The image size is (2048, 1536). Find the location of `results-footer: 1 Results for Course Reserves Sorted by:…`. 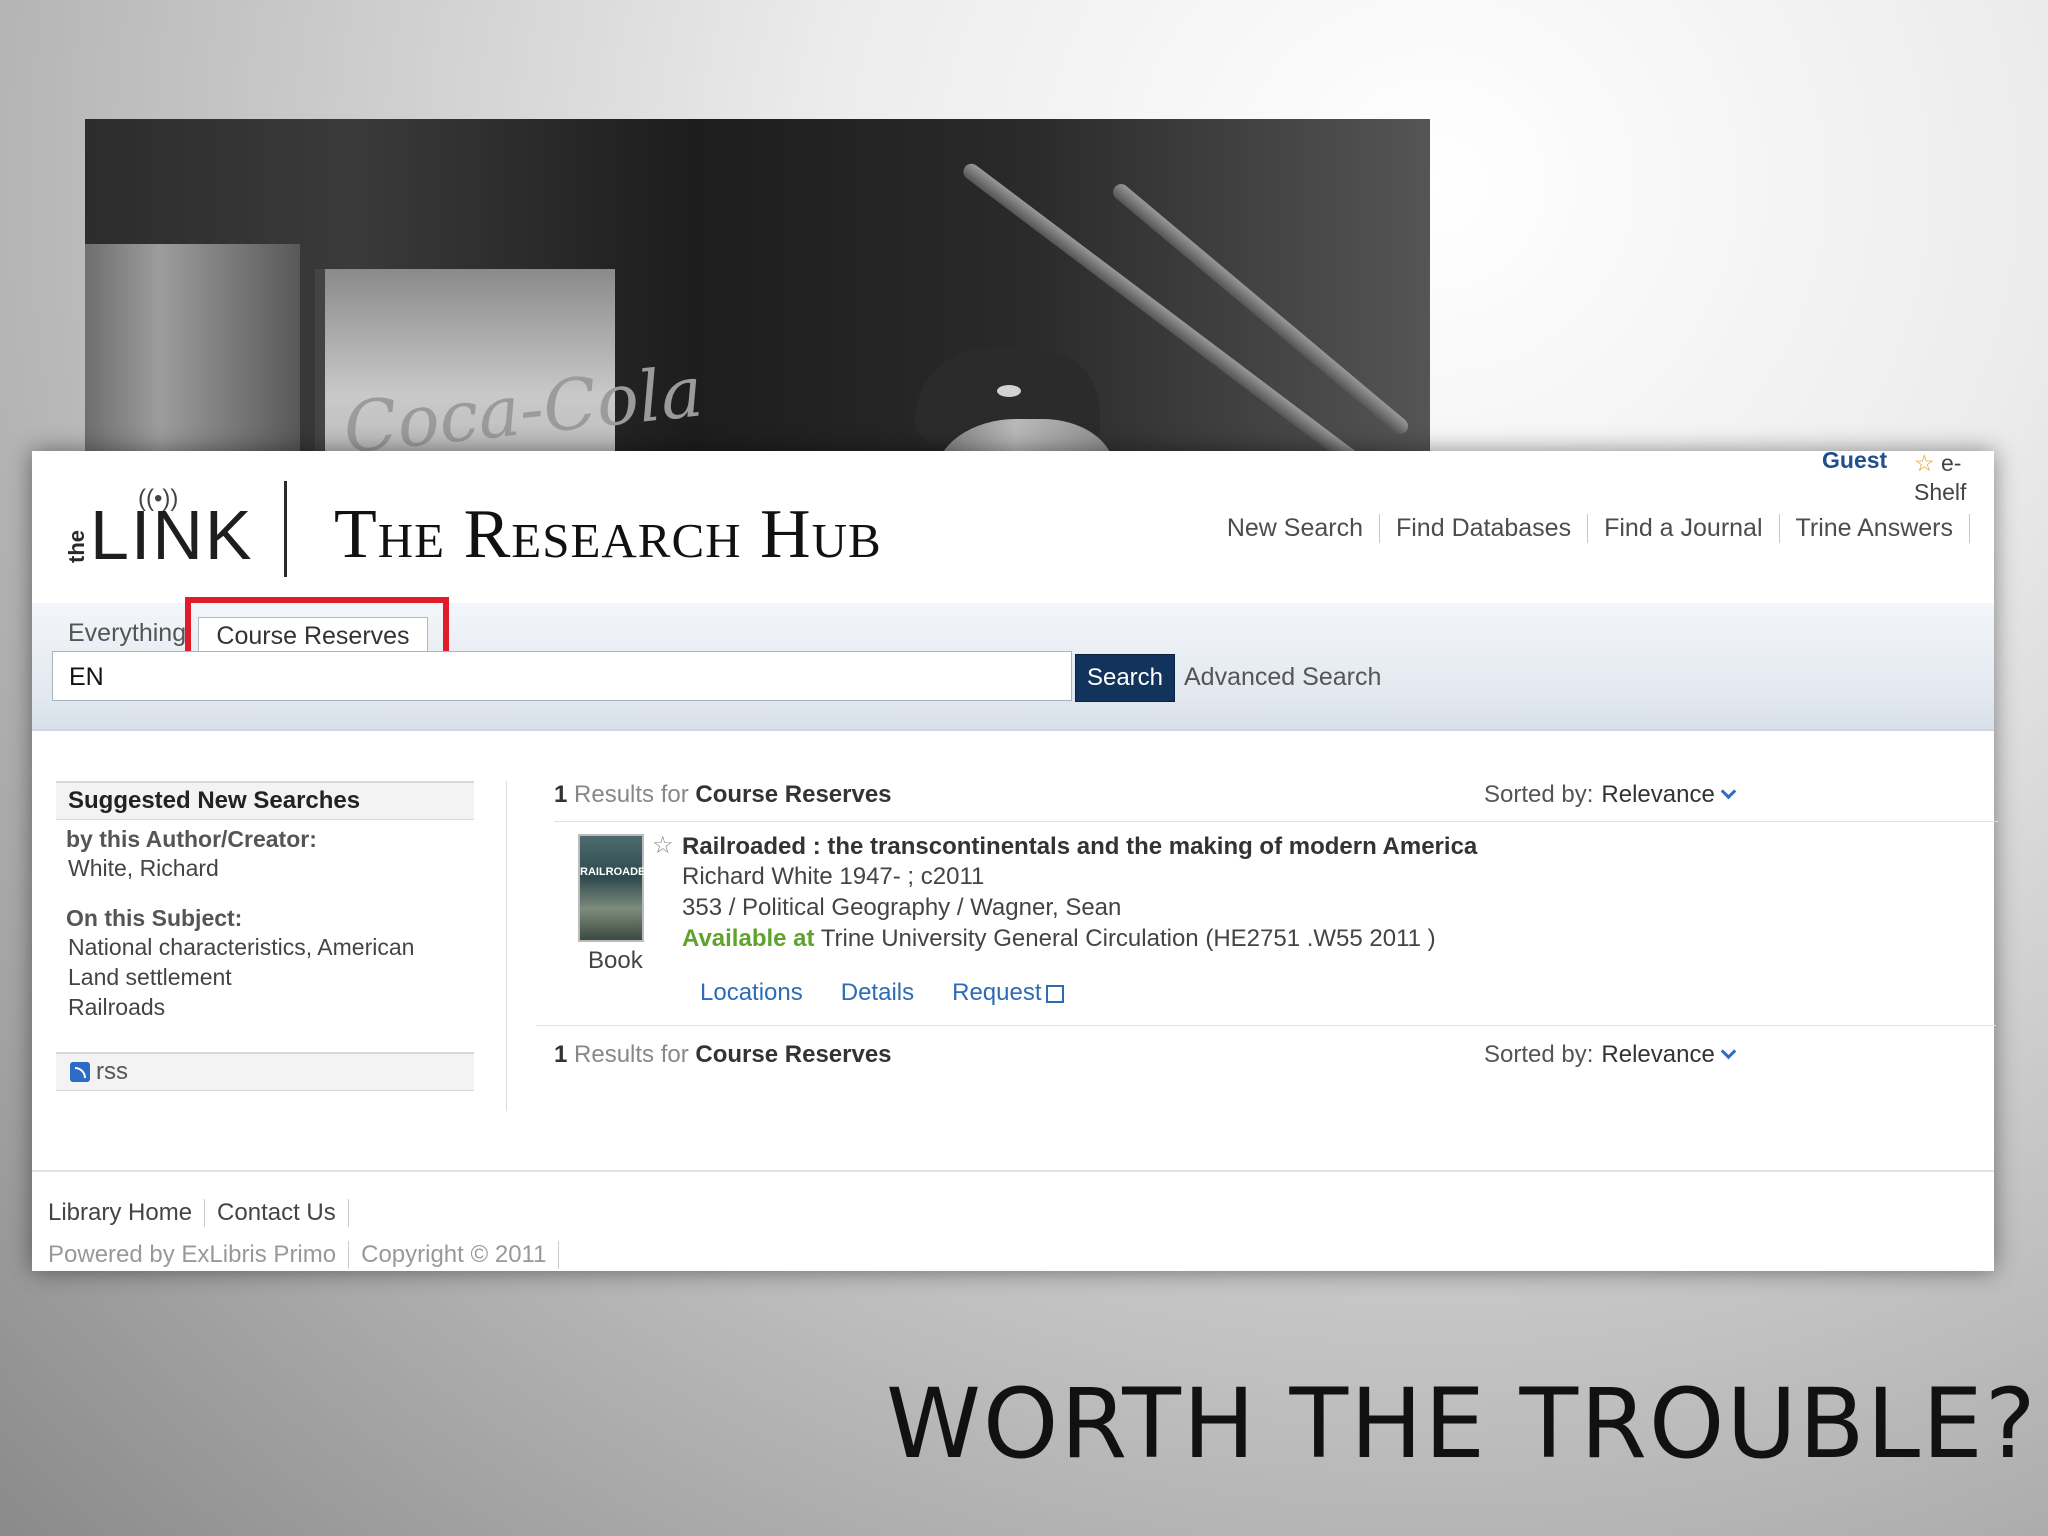

results-footer: 1 Results for Course Reserves Sorted by:… is located at coordinates (1276, 1055).